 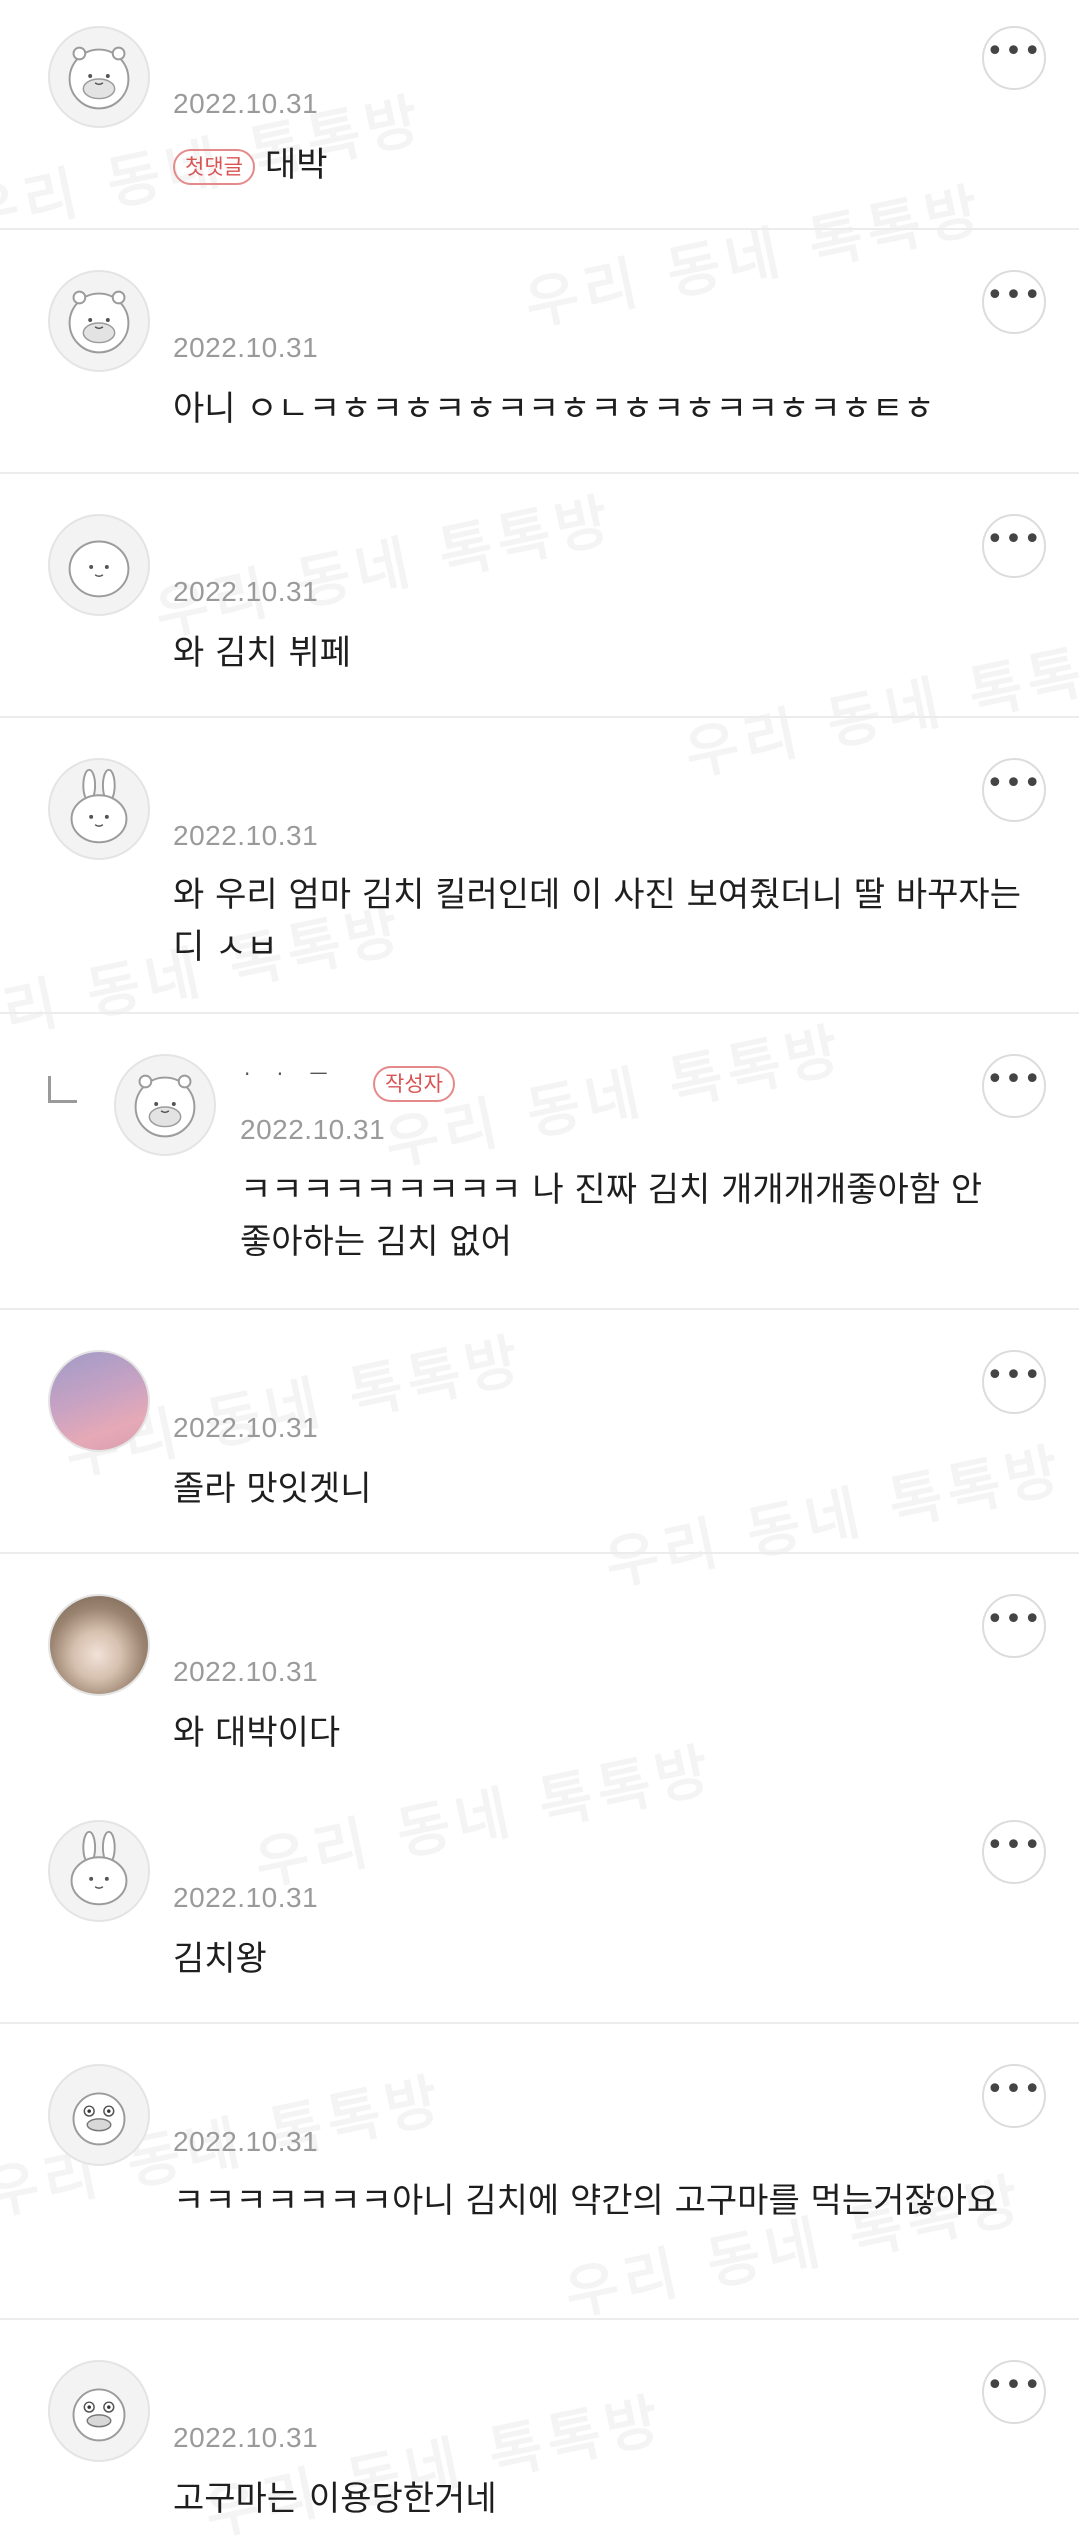 I want to click on cat-photo, so click(x=99, y=1645).